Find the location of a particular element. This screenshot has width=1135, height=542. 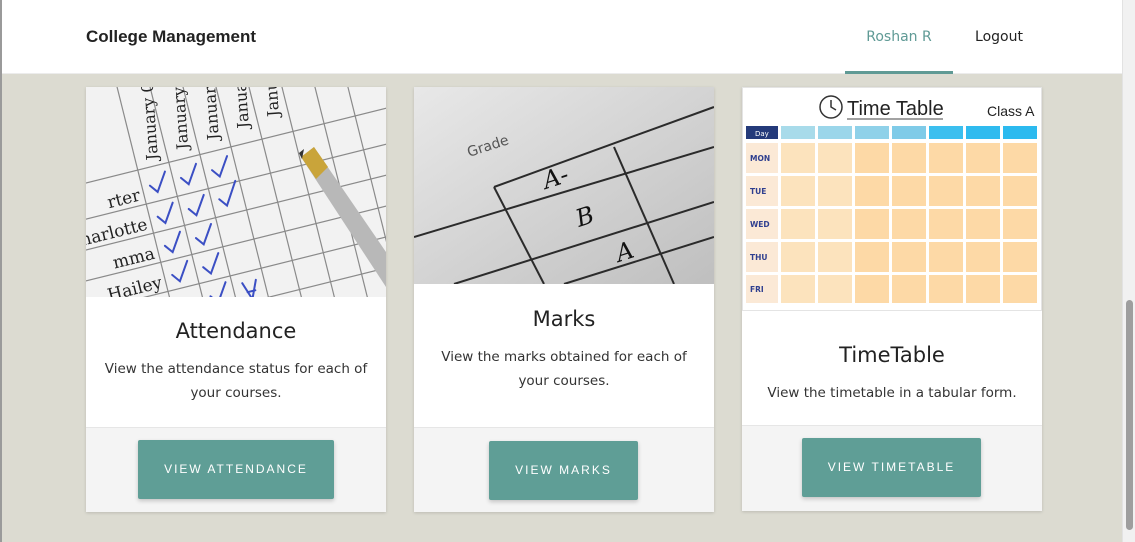

tt-heading: Time Table is located at coordinates (895, 109).